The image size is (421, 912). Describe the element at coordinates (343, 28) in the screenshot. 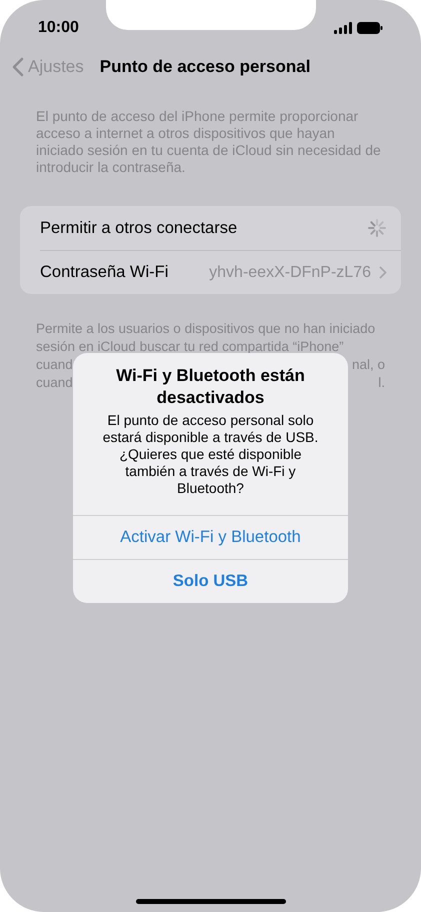

I see `signal-icon` at that location.